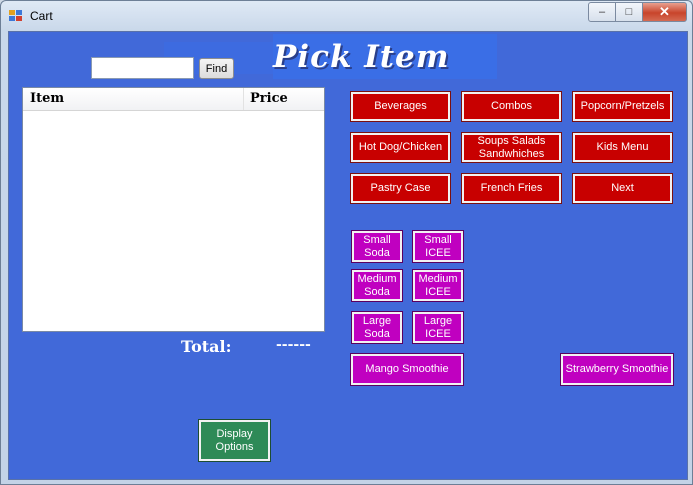 The image size is (693, 485). I want to click on column-item: Item, so click(47, 98).